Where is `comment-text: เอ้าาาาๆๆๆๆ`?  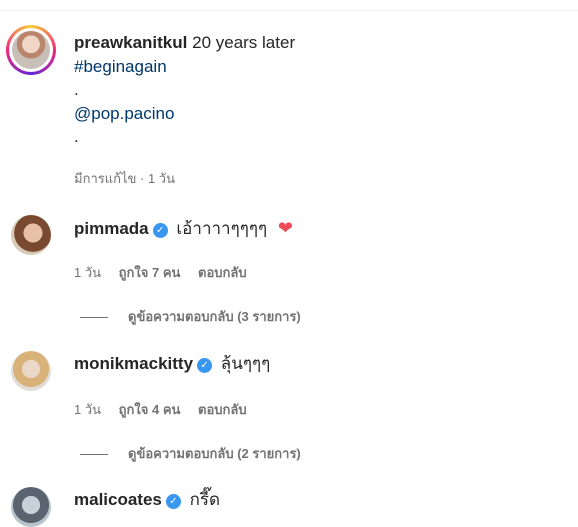 comment-text: เอ้าาาาๆๆๆๆ is located at coordinates (222, 228).